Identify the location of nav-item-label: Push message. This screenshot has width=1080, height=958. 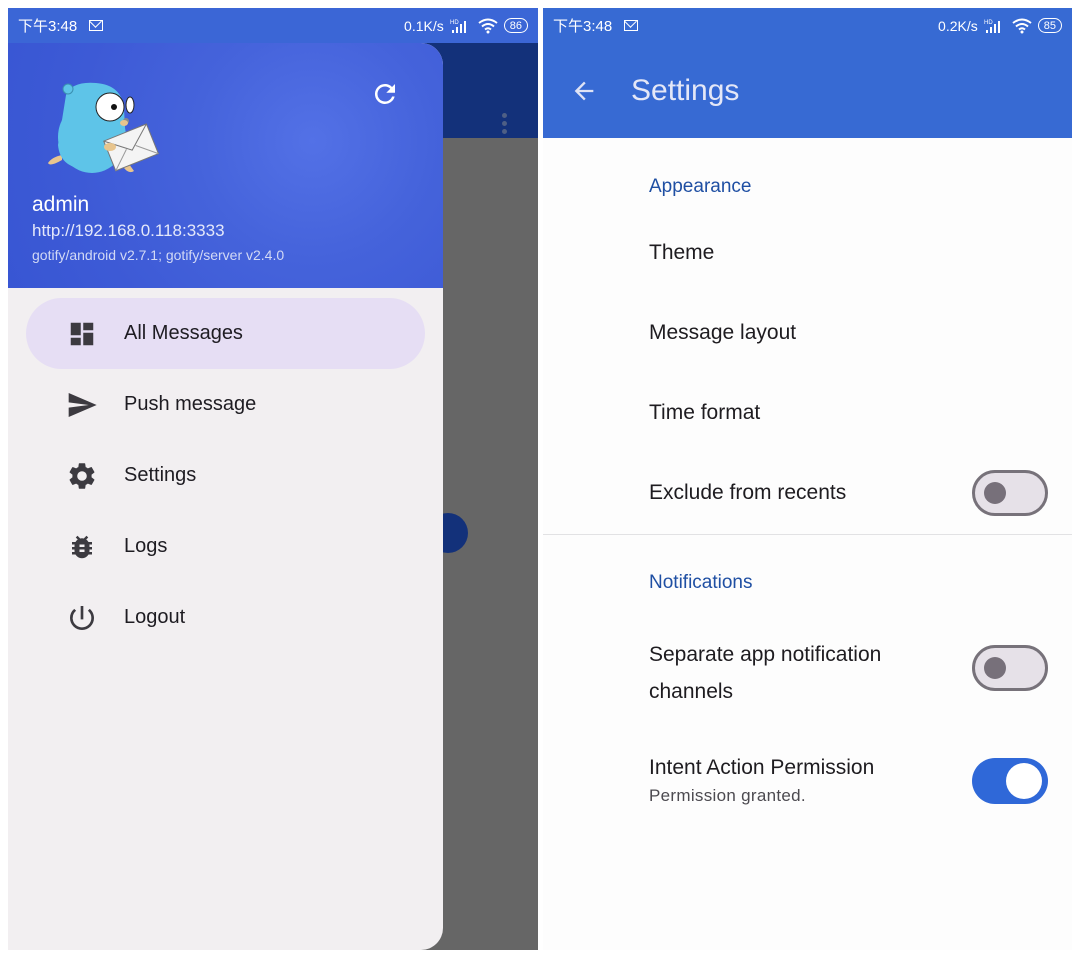
(190, 404).